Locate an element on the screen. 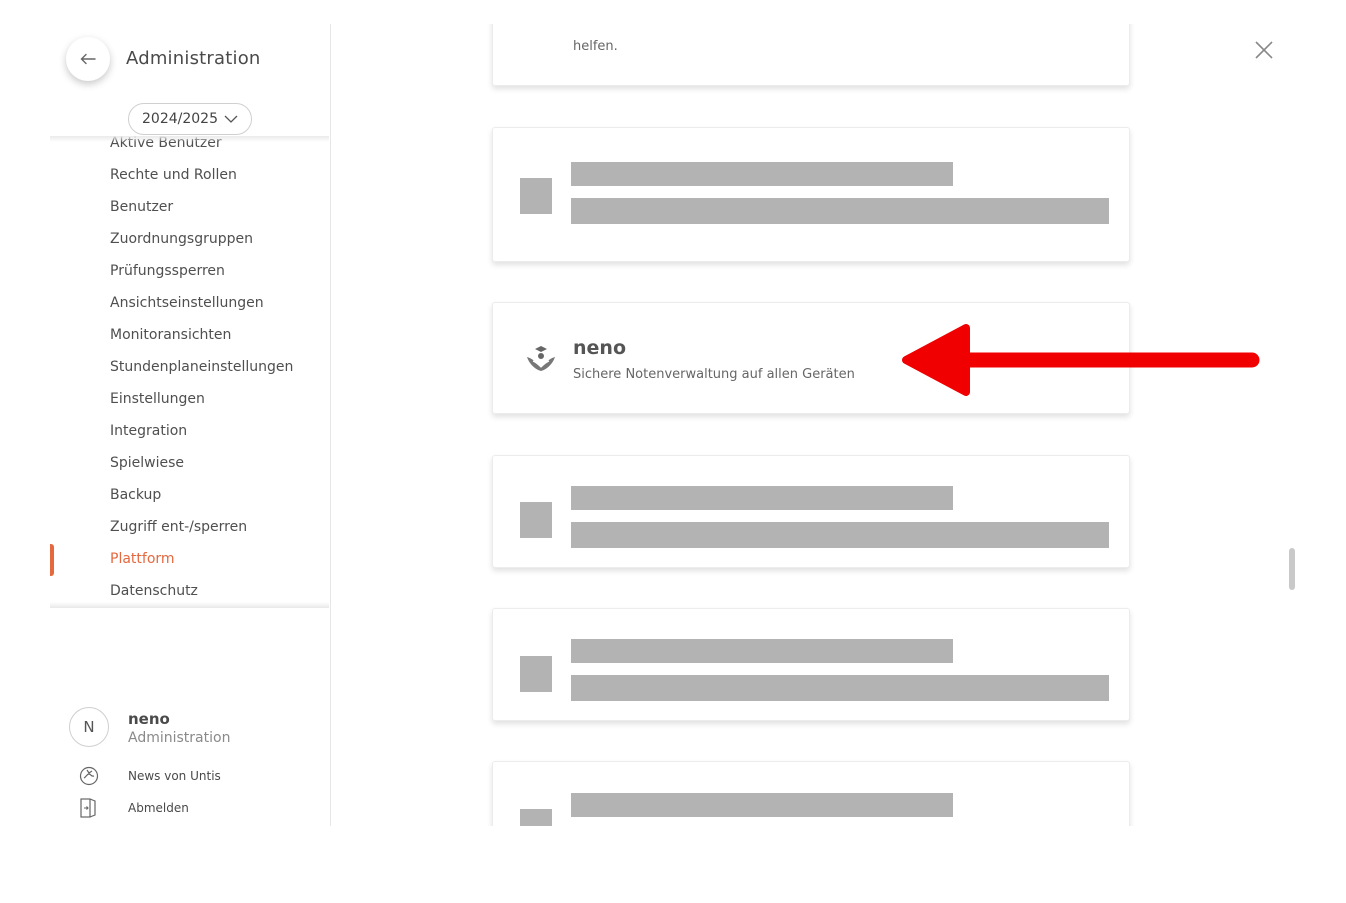 This screenshot has height=903, width=1346. sidebar-item-einstellungen: Einstellungen is located at coordinates (157, 399).